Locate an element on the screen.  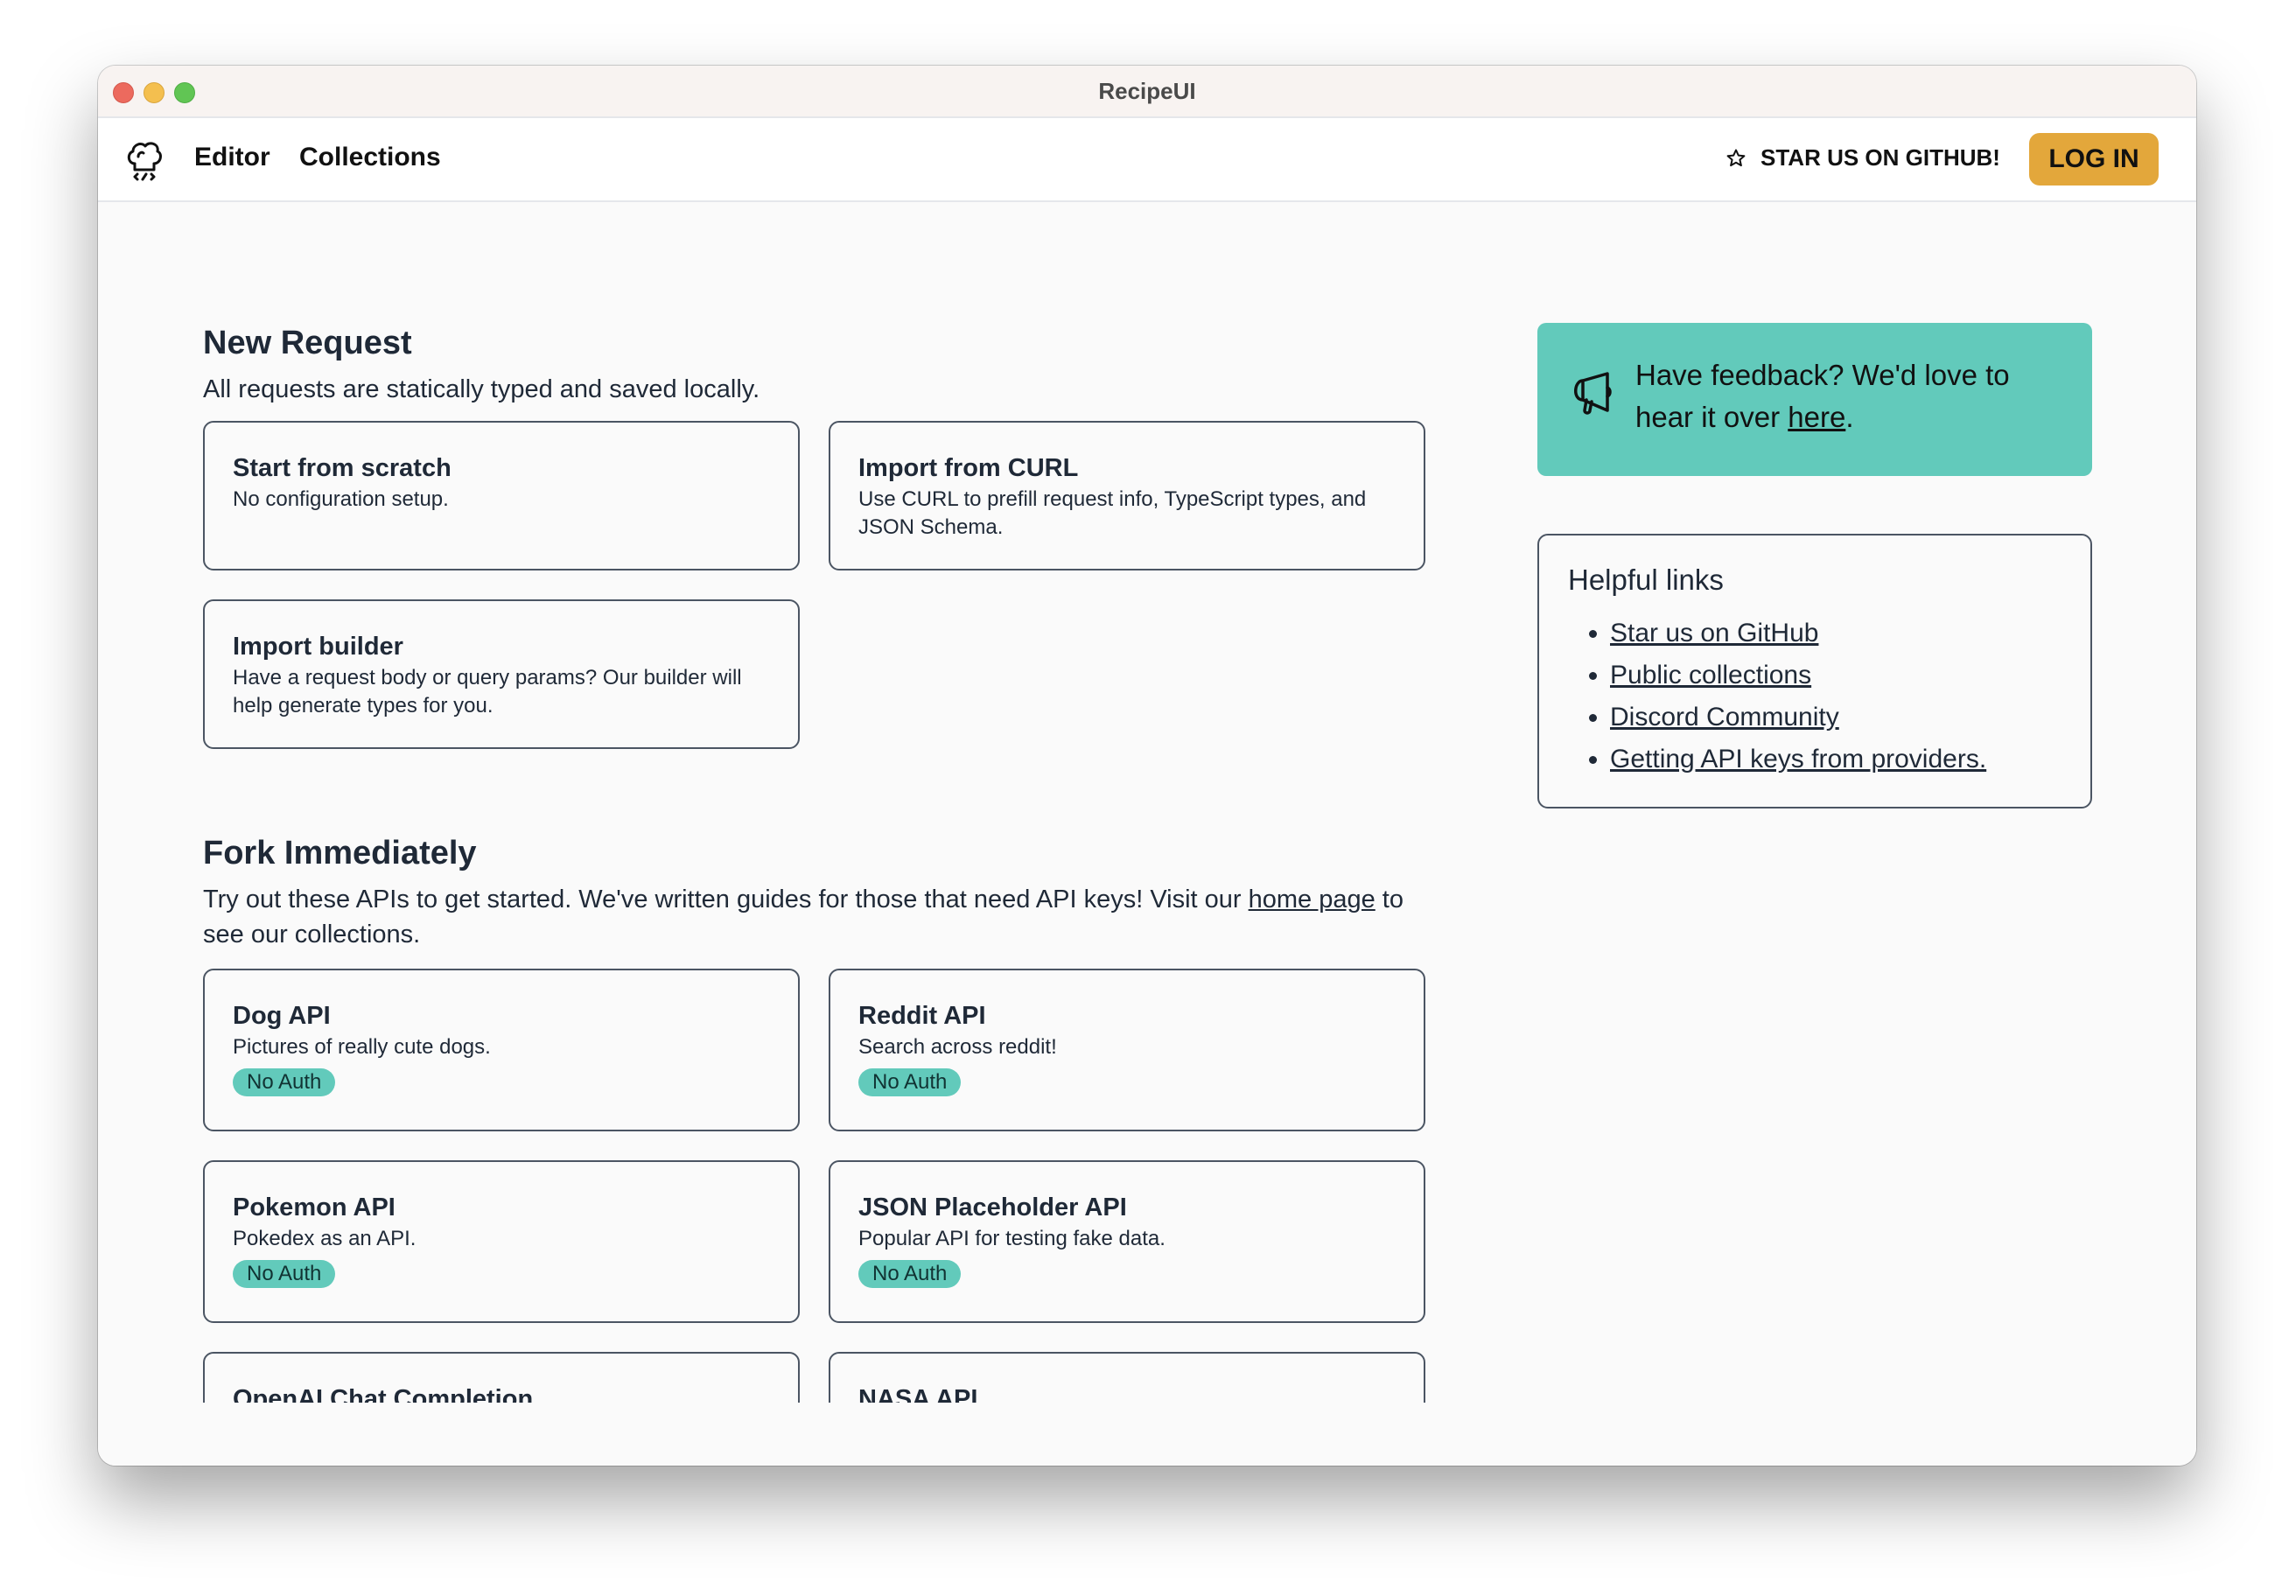
card-title: NASA API is located at coordinates (918, 1394).